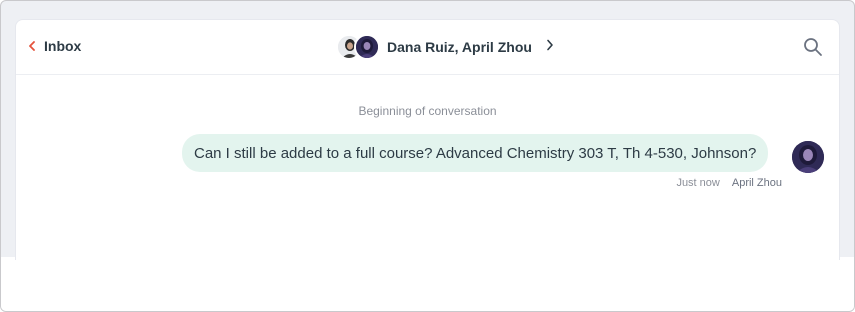 The height and width of the screenshot is (312, 855). What do you see at coordinates (459, 47) in the screenshot?
I see `conversation-title: Dana Ruiz, April Zhou` at bounding box center [459, 47].